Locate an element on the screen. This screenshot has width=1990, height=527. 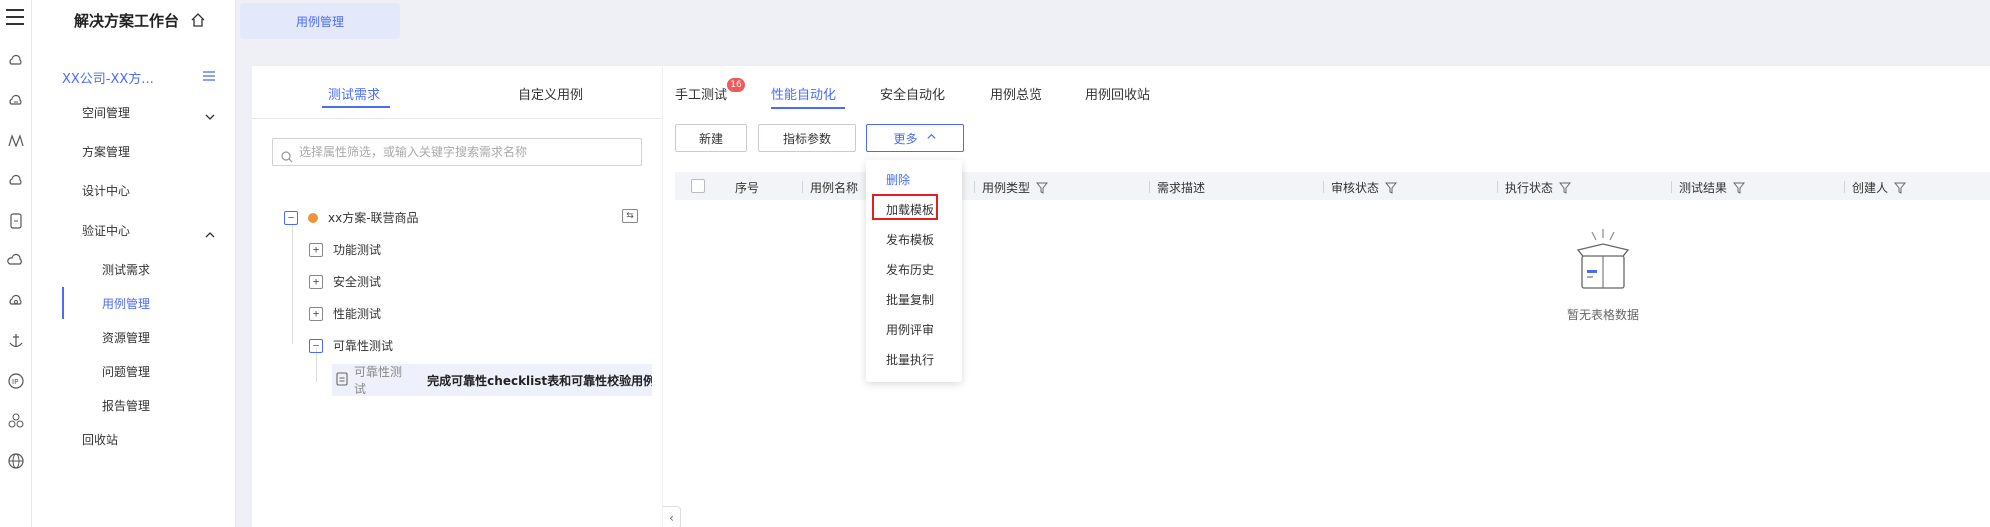
menu-icon is located at coordinates (15, 17).